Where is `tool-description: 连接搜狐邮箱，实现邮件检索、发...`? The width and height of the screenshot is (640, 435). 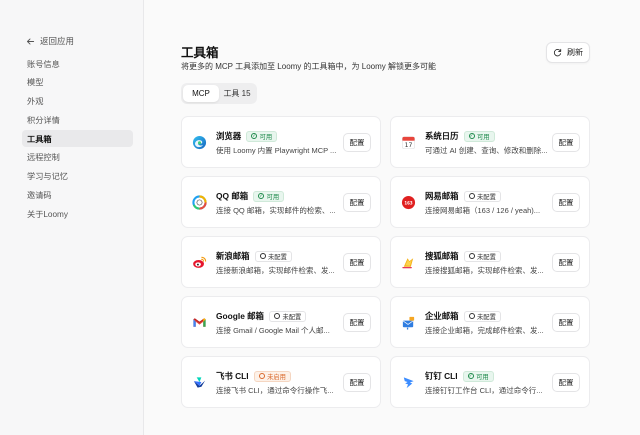
tool-description: 连接搜狐邮箱，实现邮件检索、发... is located at coordinates (484, 270).